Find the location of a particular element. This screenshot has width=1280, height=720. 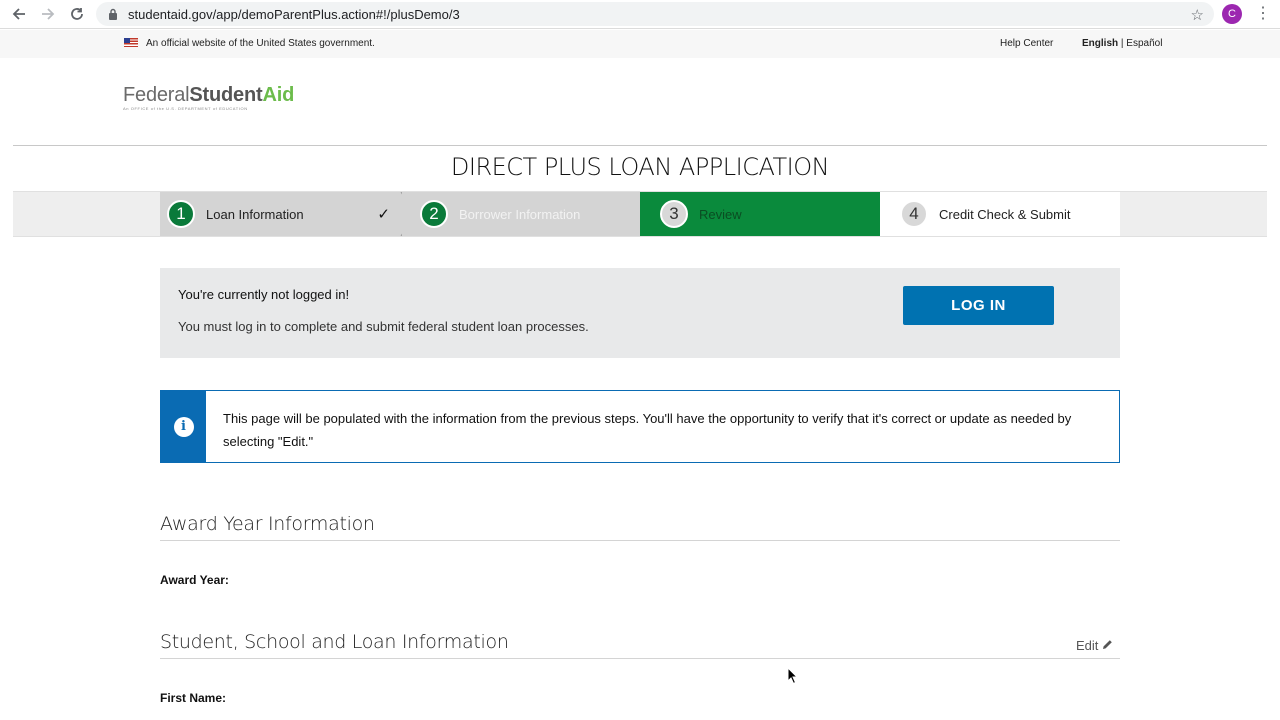

logo-federal: Federal is located at coordinates (156, 95).